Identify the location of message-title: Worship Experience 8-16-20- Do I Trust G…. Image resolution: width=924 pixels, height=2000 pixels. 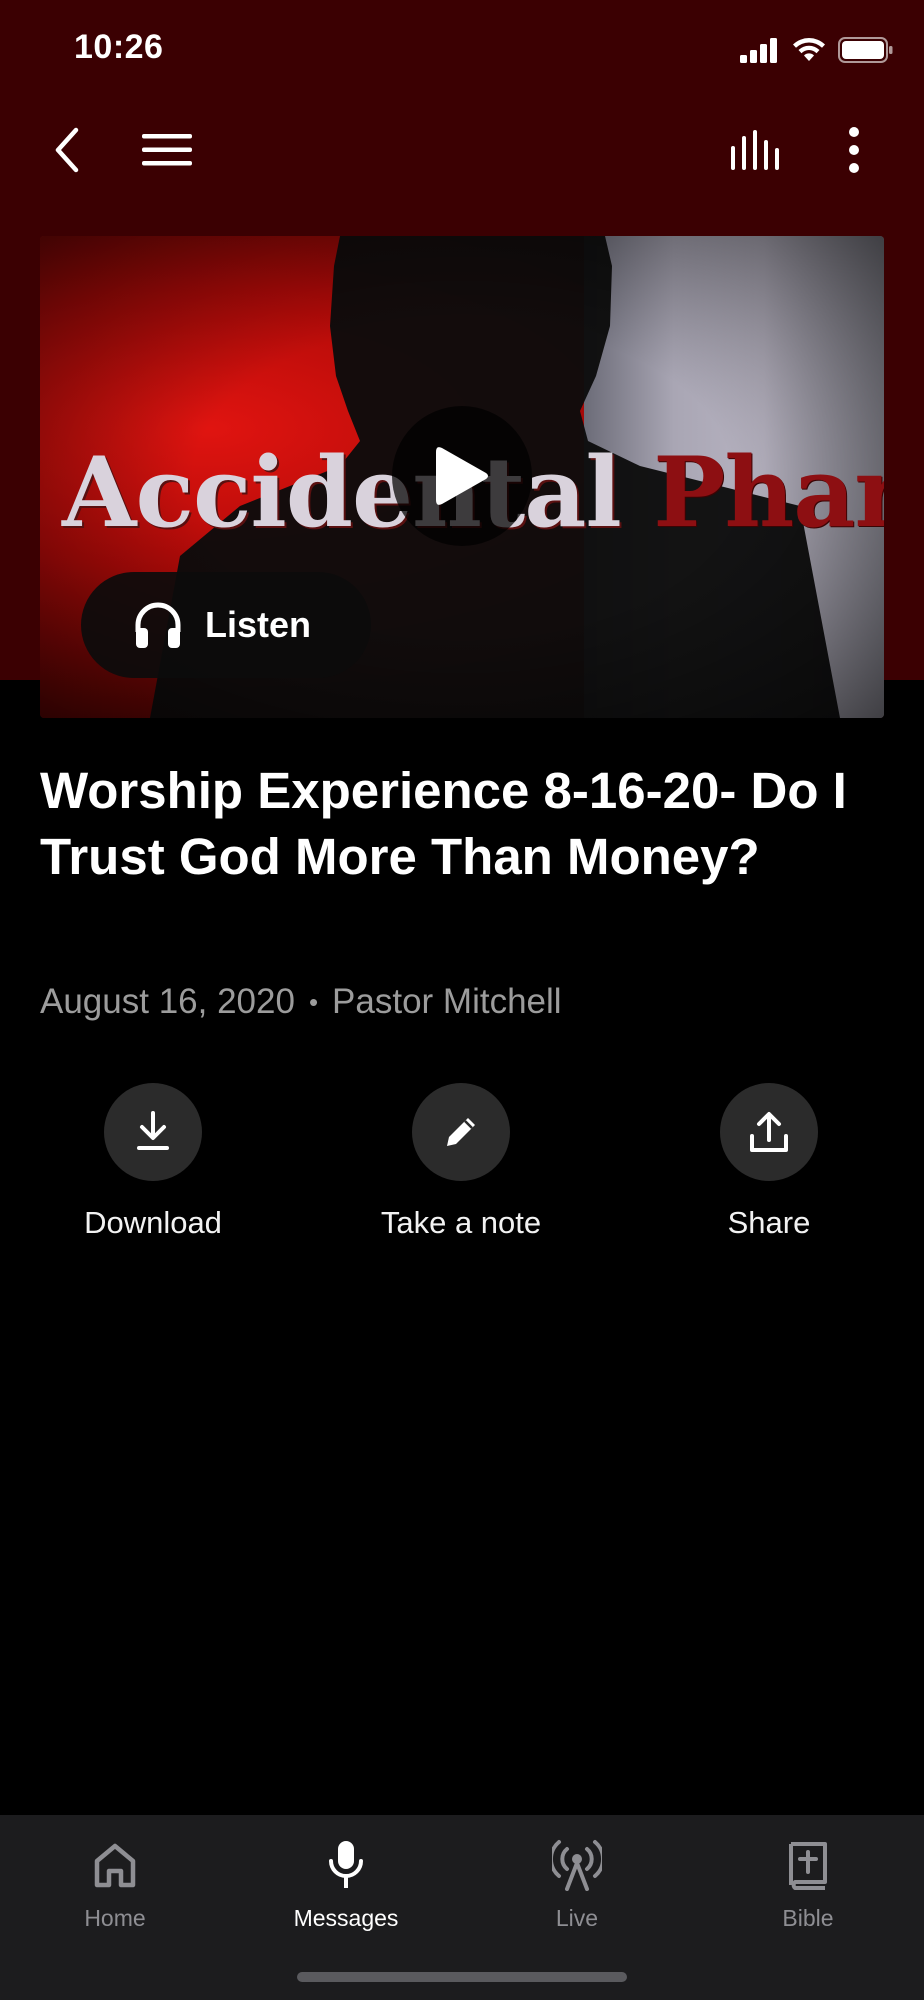
(443, 823).